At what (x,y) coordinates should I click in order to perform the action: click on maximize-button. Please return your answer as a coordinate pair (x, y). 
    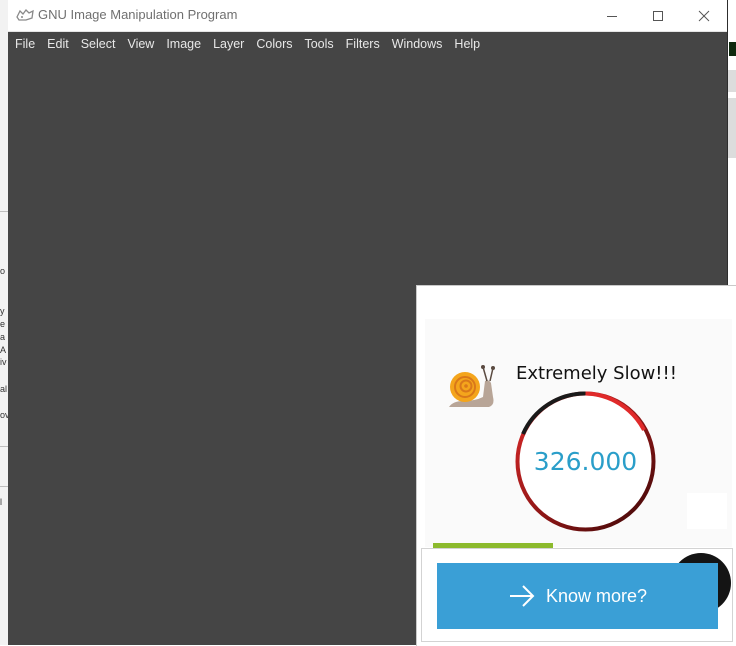
    Looking at the image, I should click on (658, 15).